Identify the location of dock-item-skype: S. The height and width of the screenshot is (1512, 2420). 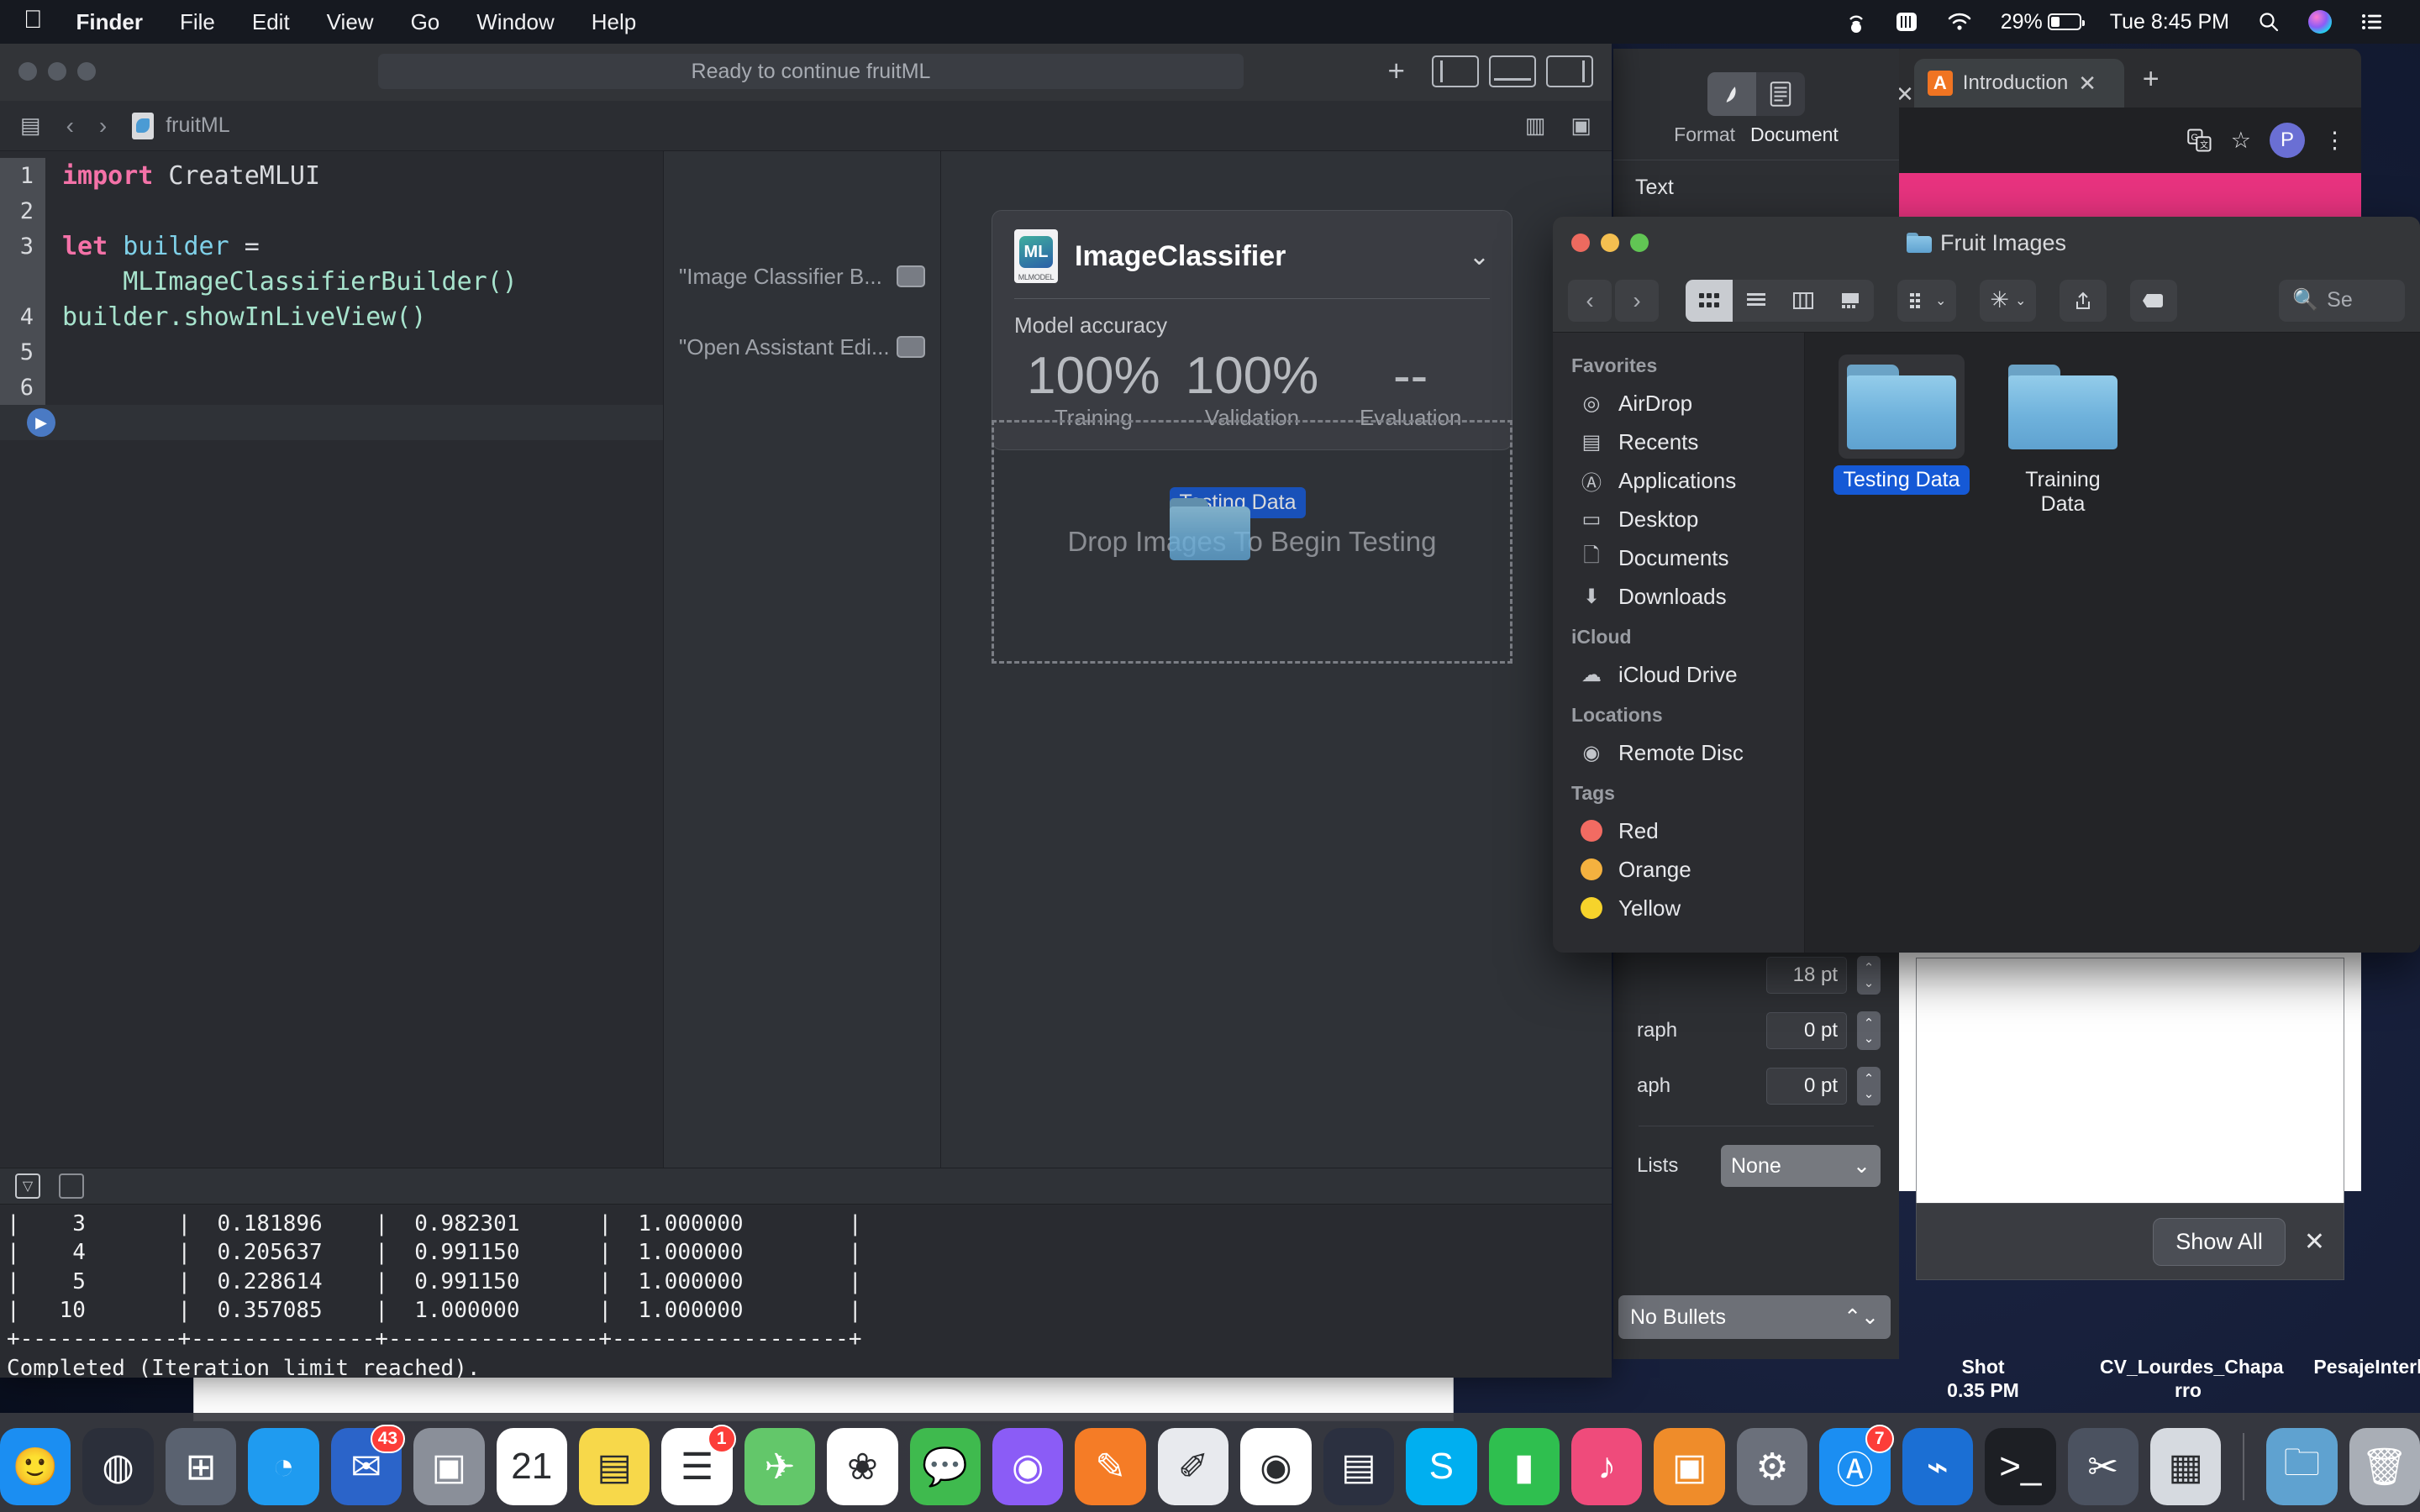
(1441, 1466).